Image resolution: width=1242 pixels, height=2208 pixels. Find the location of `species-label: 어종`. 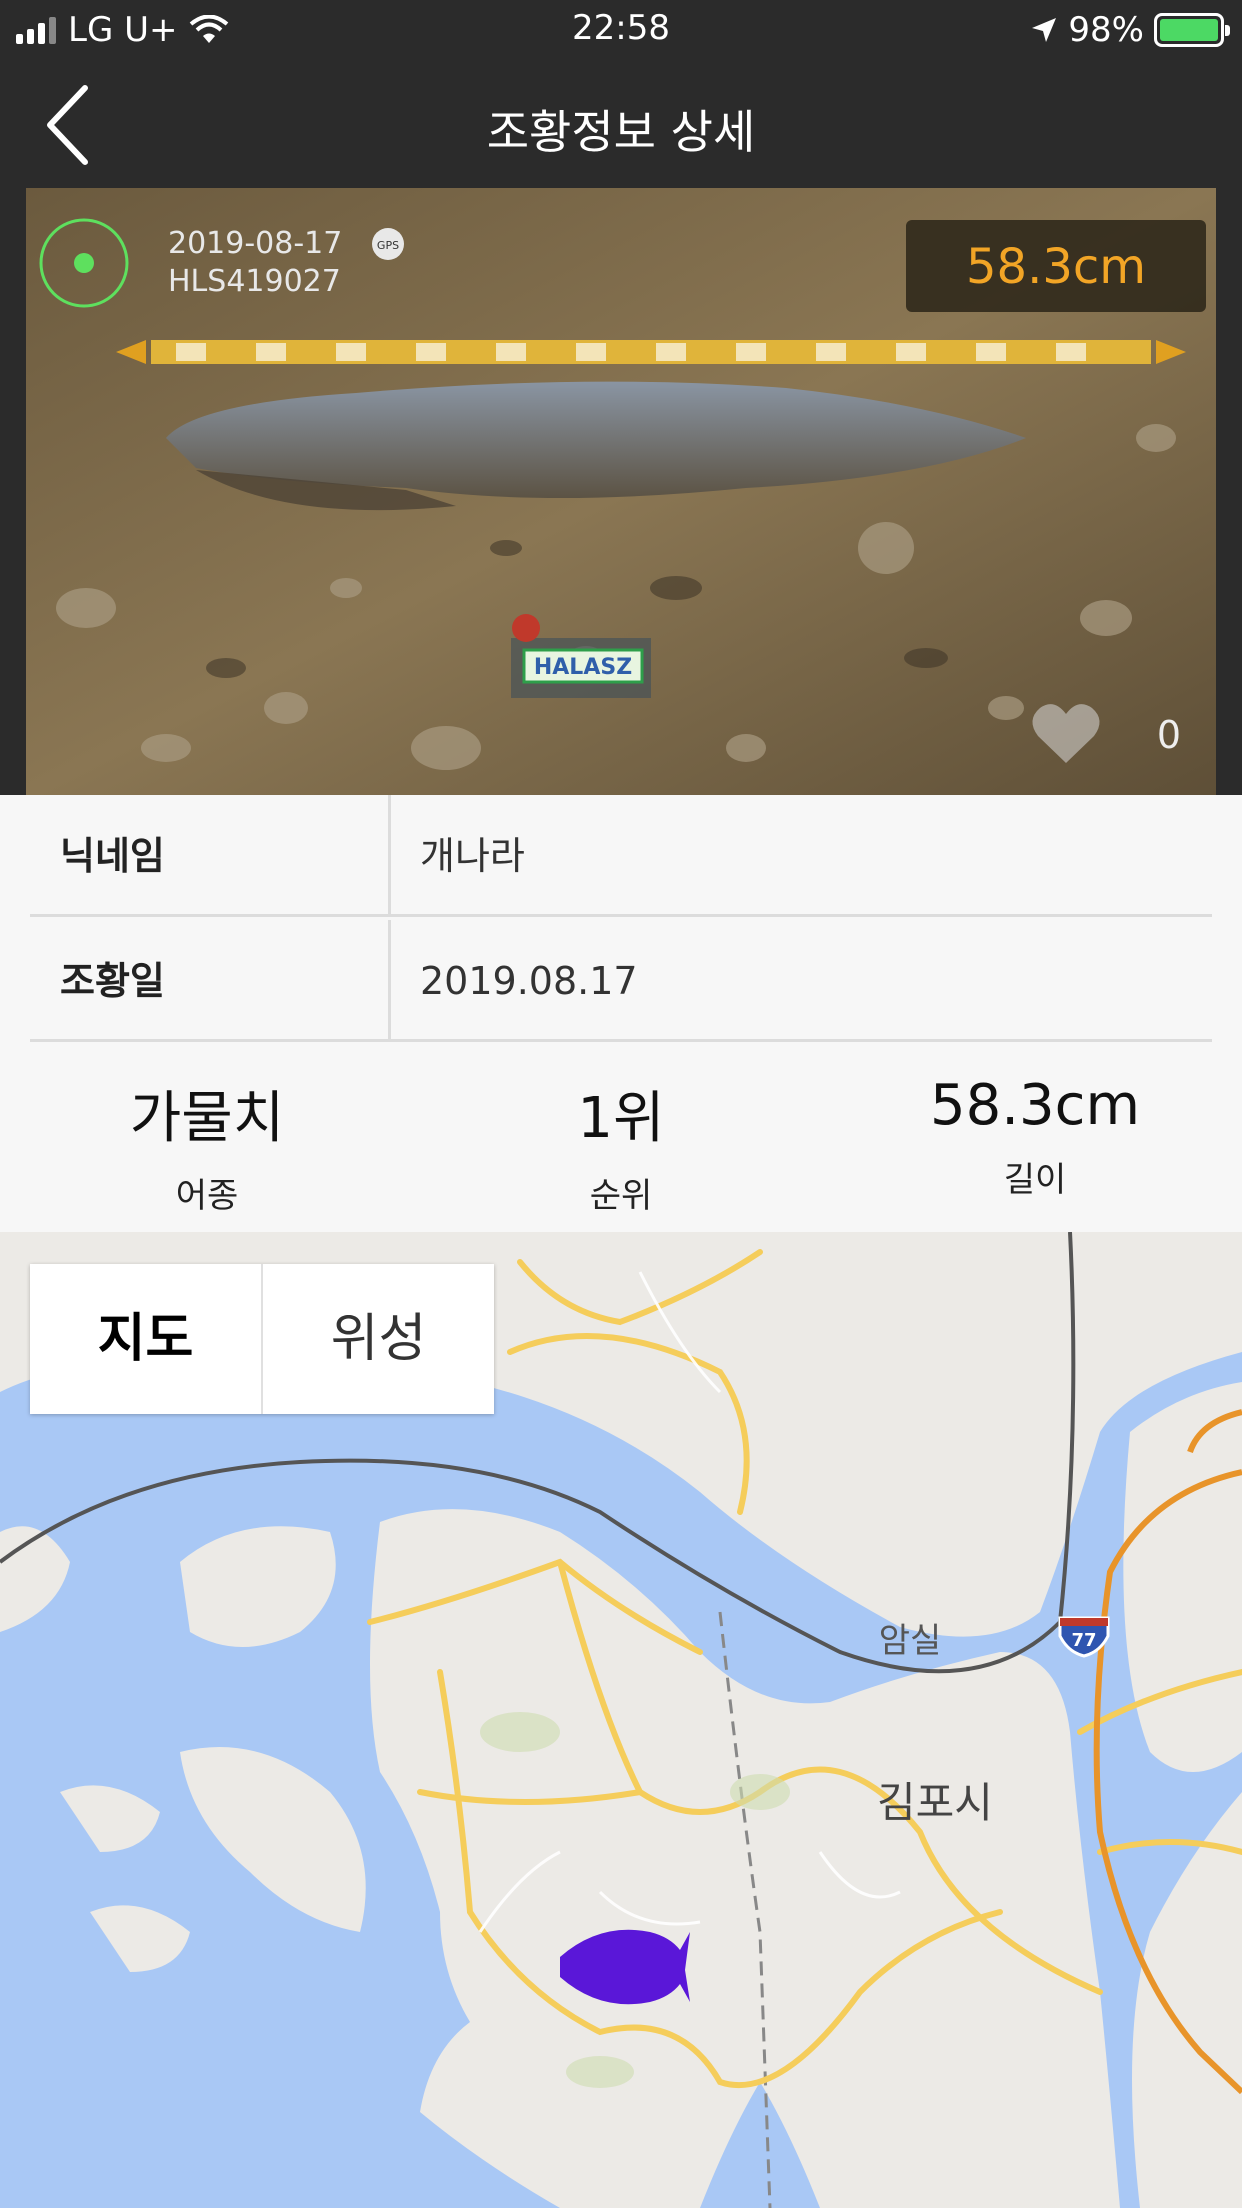

species-label: 어종 is located at coordinates (207, 1196).